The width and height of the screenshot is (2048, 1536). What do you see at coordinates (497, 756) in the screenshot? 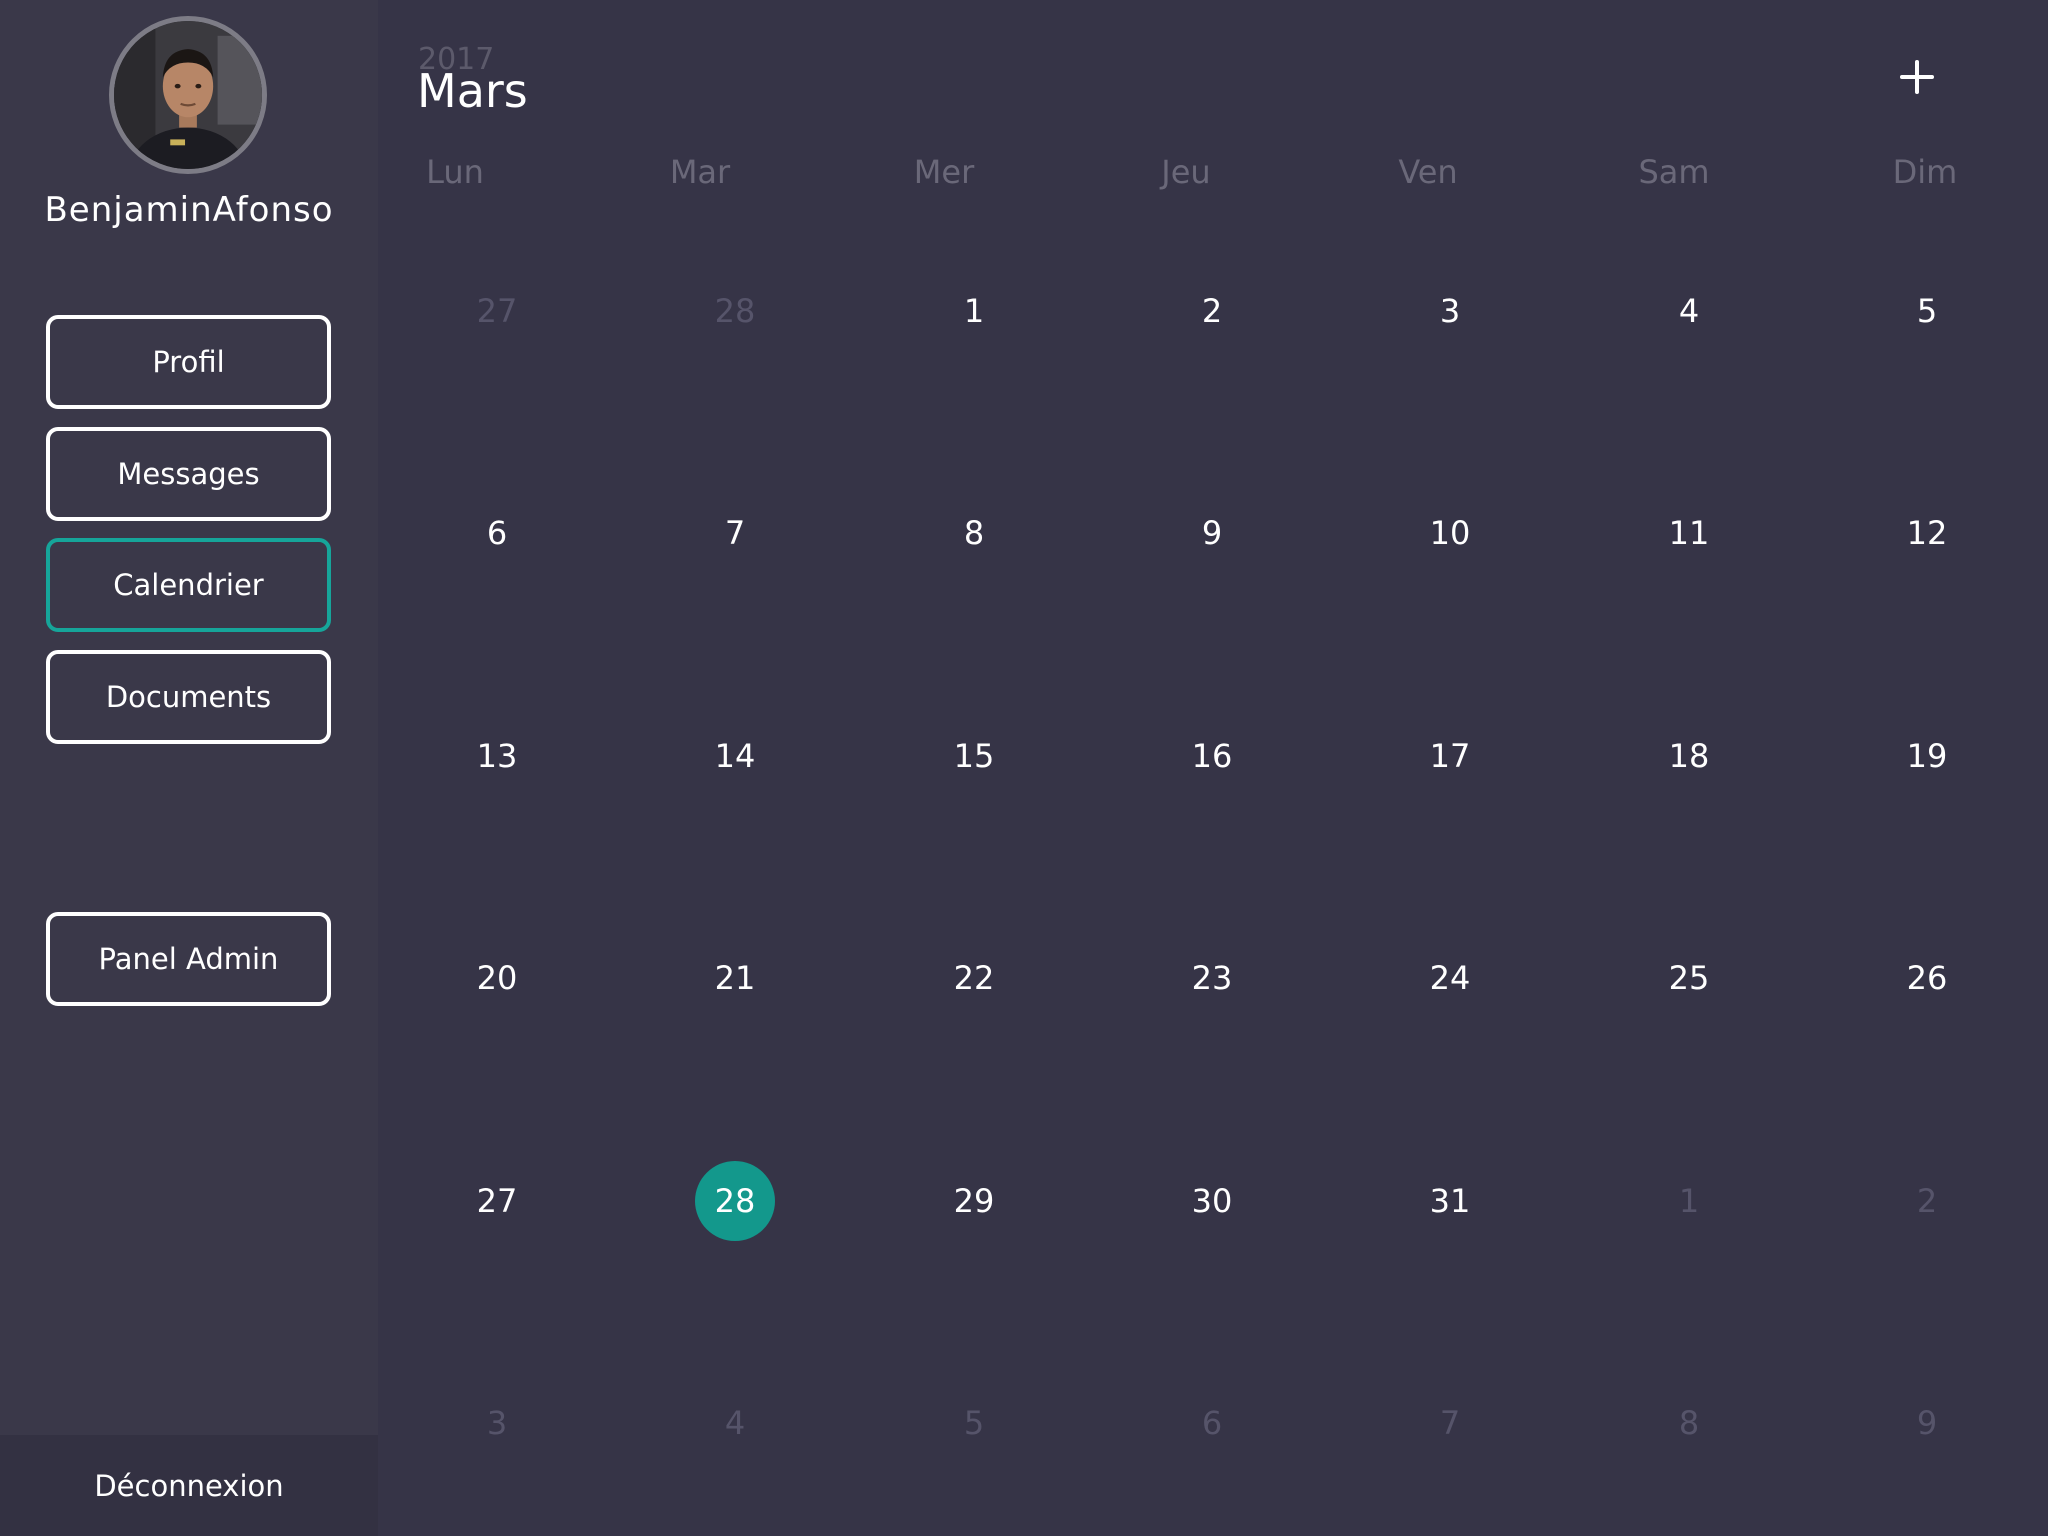
I see `calendar-day: 13` at bounding box center [497, 756].